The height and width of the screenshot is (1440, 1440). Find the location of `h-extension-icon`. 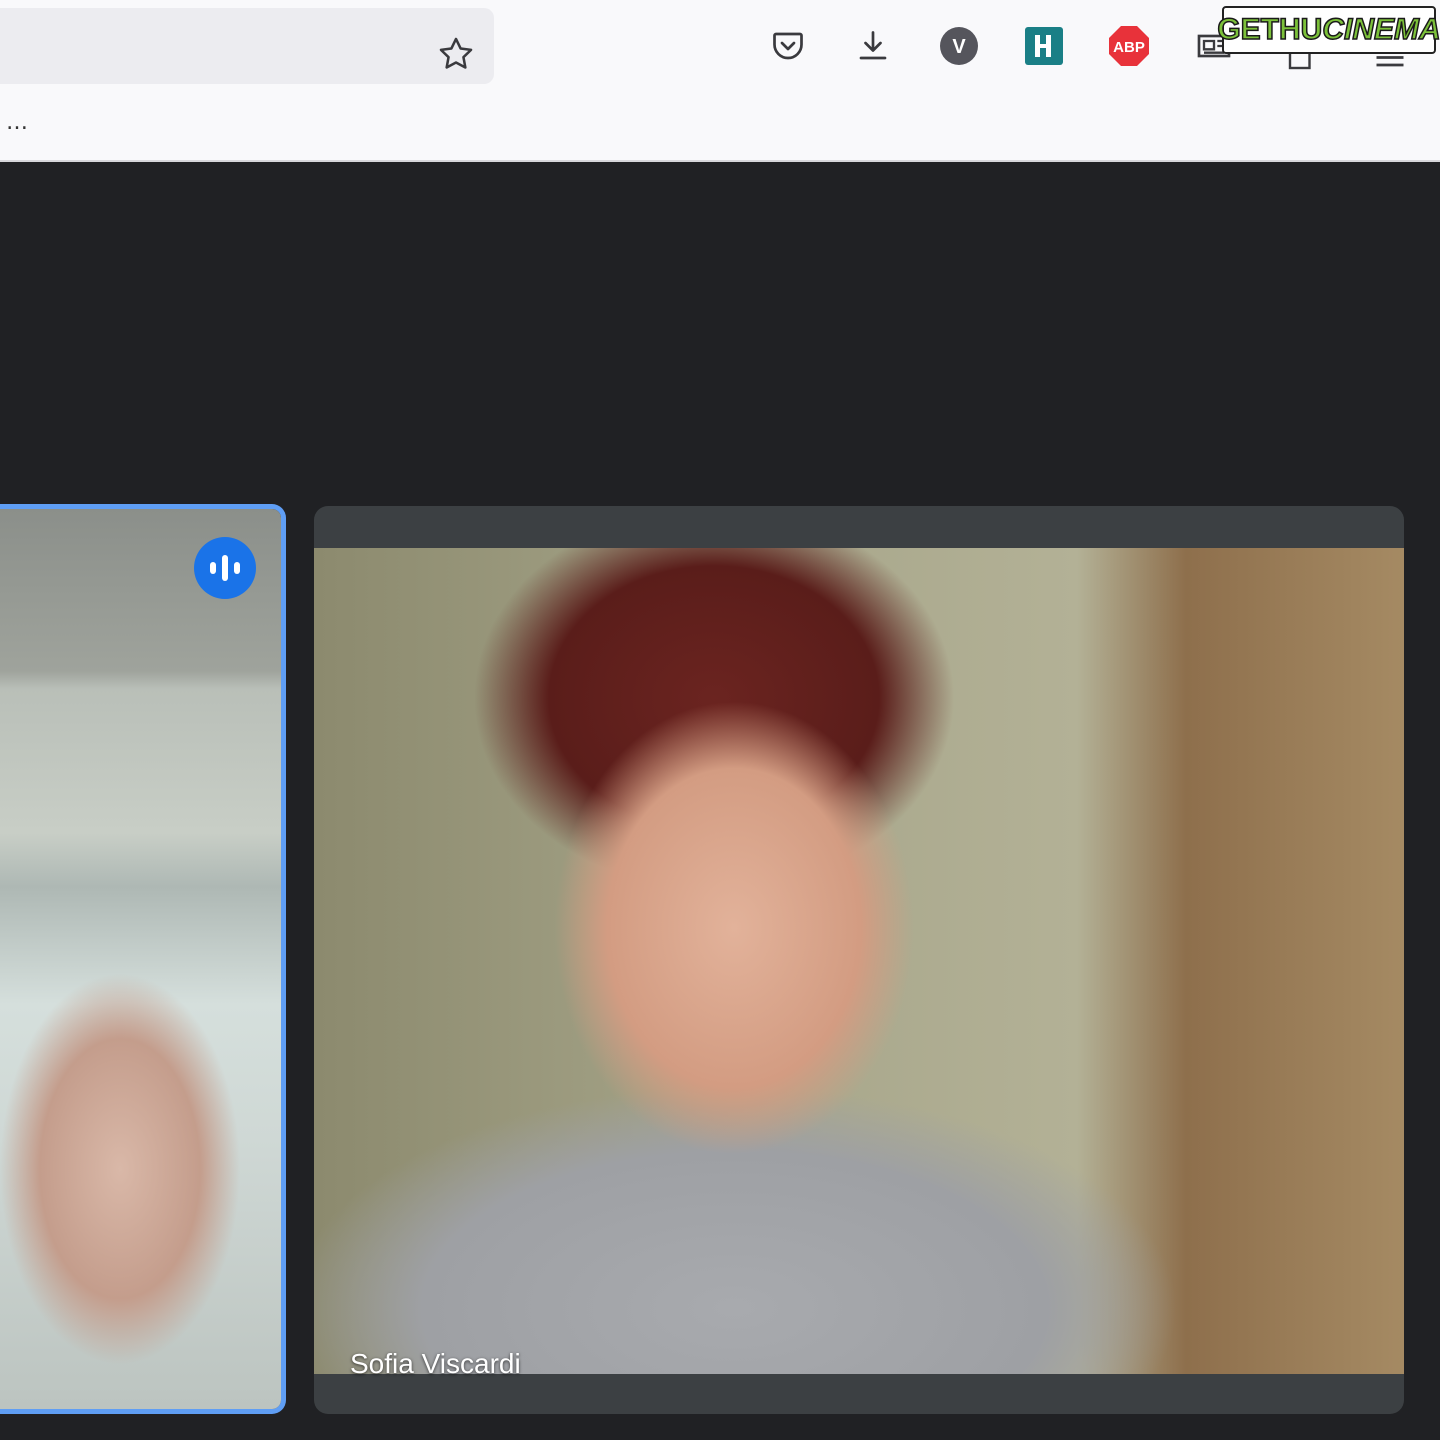

h-extension-icon is located at coordinates (1044, 46).